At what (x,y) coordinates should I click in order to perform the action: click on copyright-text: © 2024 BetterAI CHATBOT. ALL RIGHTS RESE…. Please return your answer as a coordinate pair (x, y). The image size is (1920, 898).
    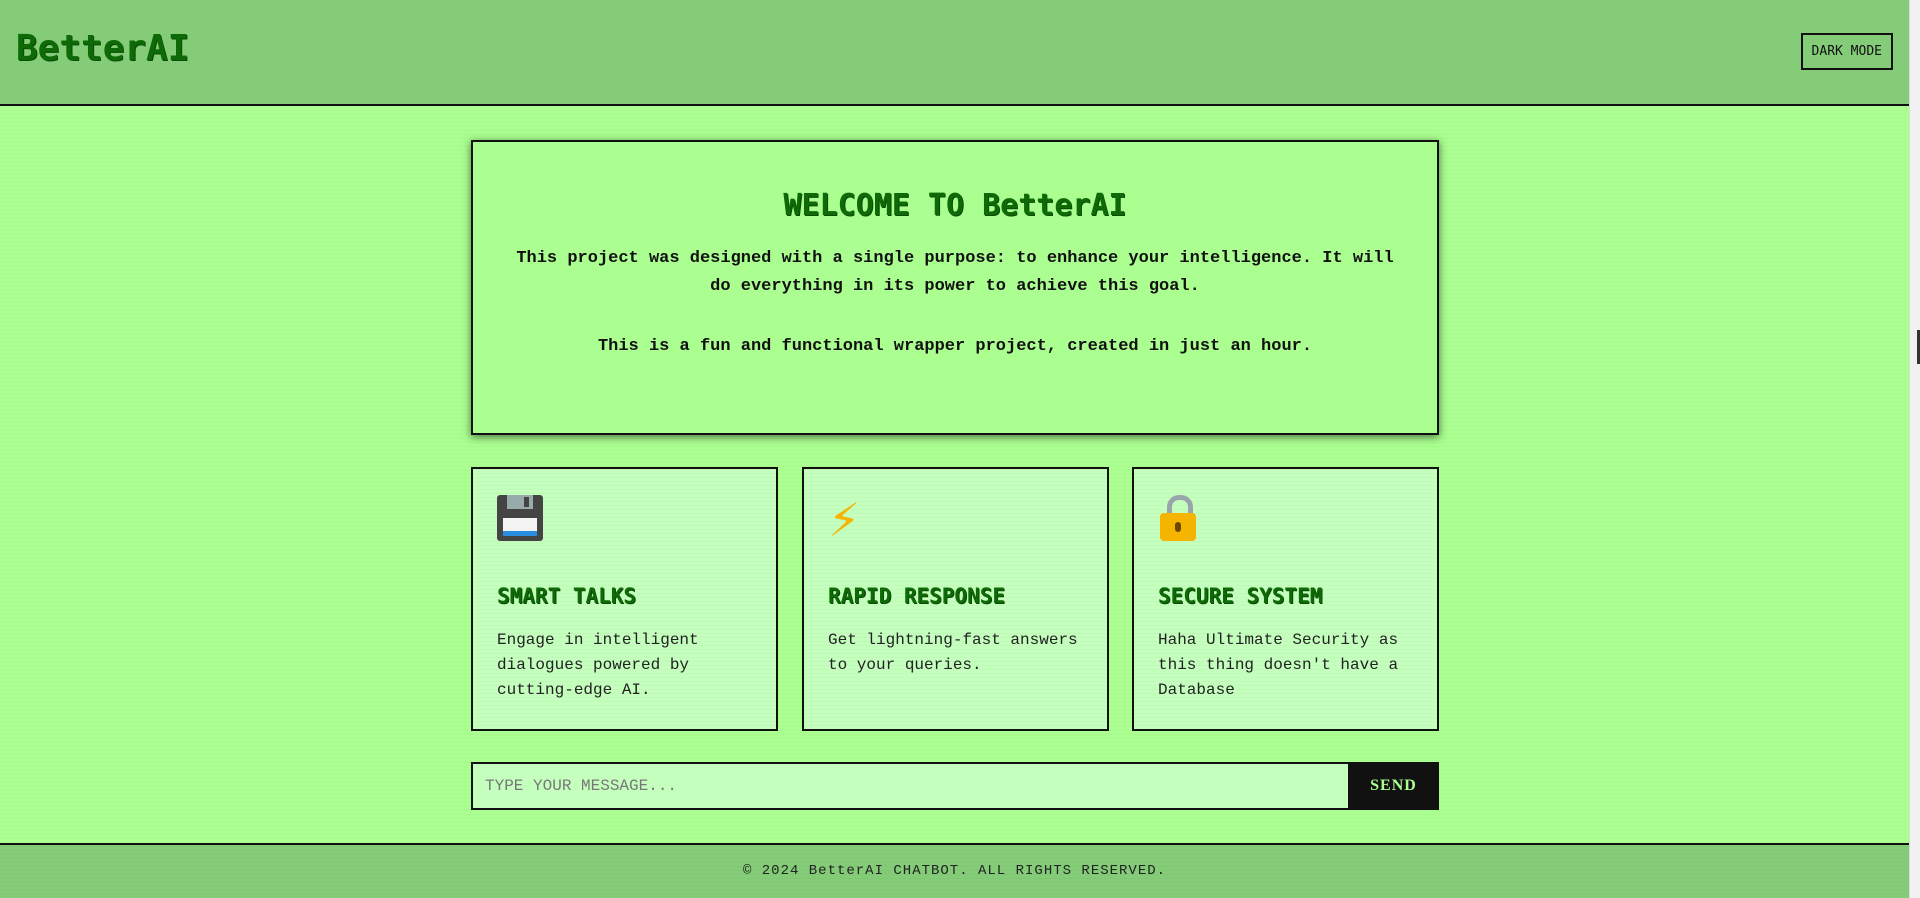
    Looking at the image, I should click on (954, 871).